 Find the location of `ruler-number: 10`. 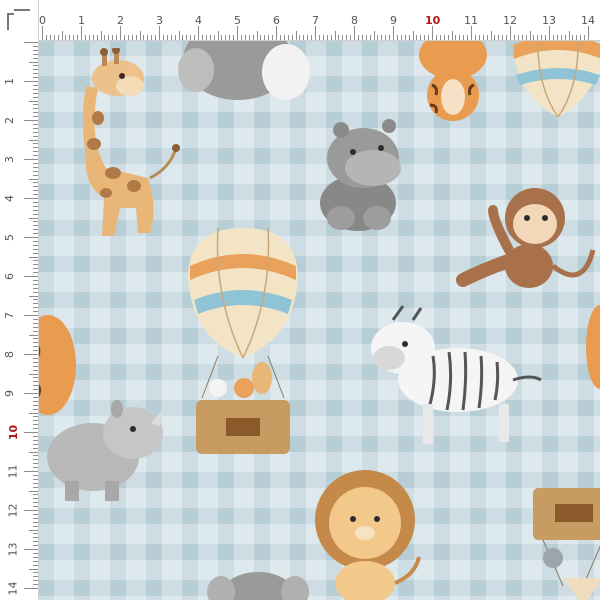

ruler-number: 10 is located at coordinates (433, 20).